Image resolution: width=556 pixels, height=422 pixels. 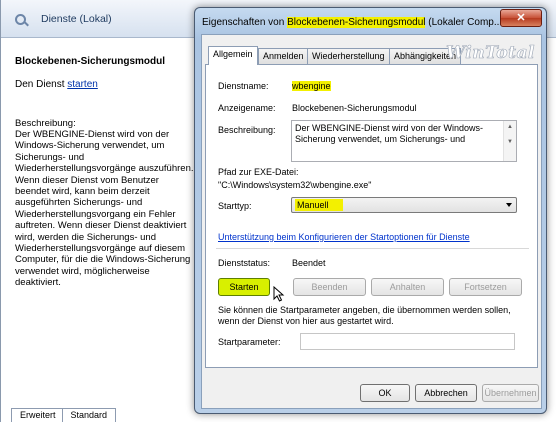 I want to click on startup-type-select: Manuell, so click(x=404, y=205).